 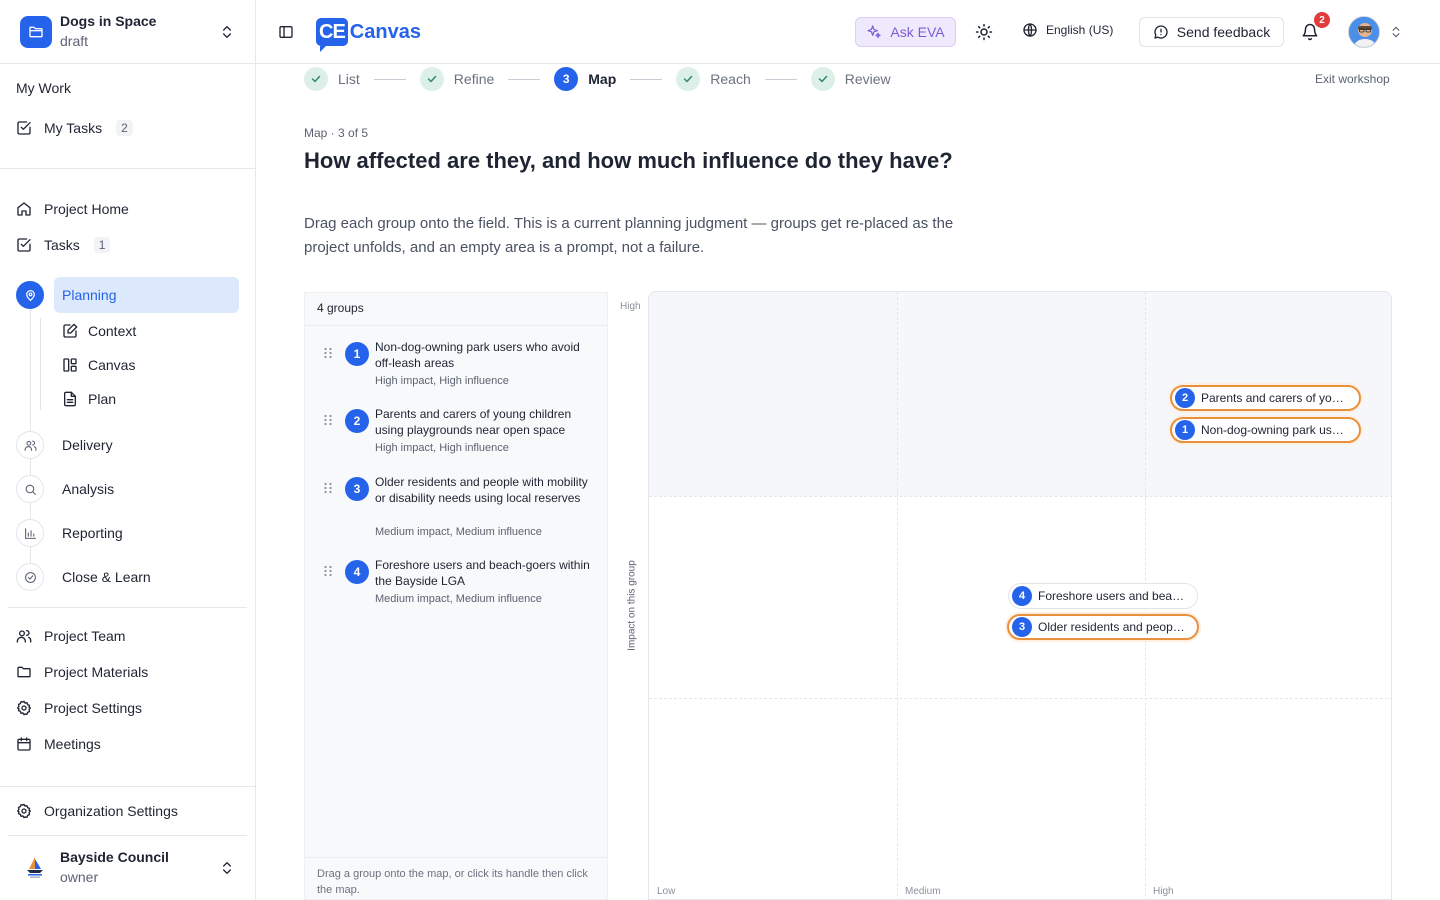 I want to click on avatar, so click(x=1364, y=32).